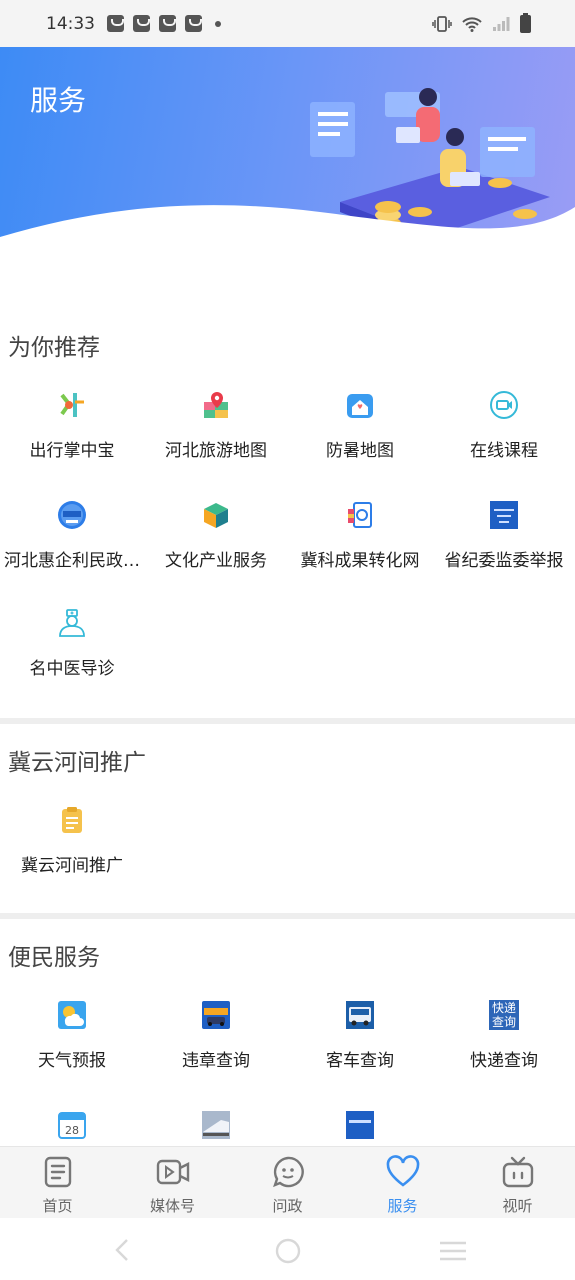  Describe the element at coordinates (501, 23) in the screenshot. I see `signal-icon` at that location.